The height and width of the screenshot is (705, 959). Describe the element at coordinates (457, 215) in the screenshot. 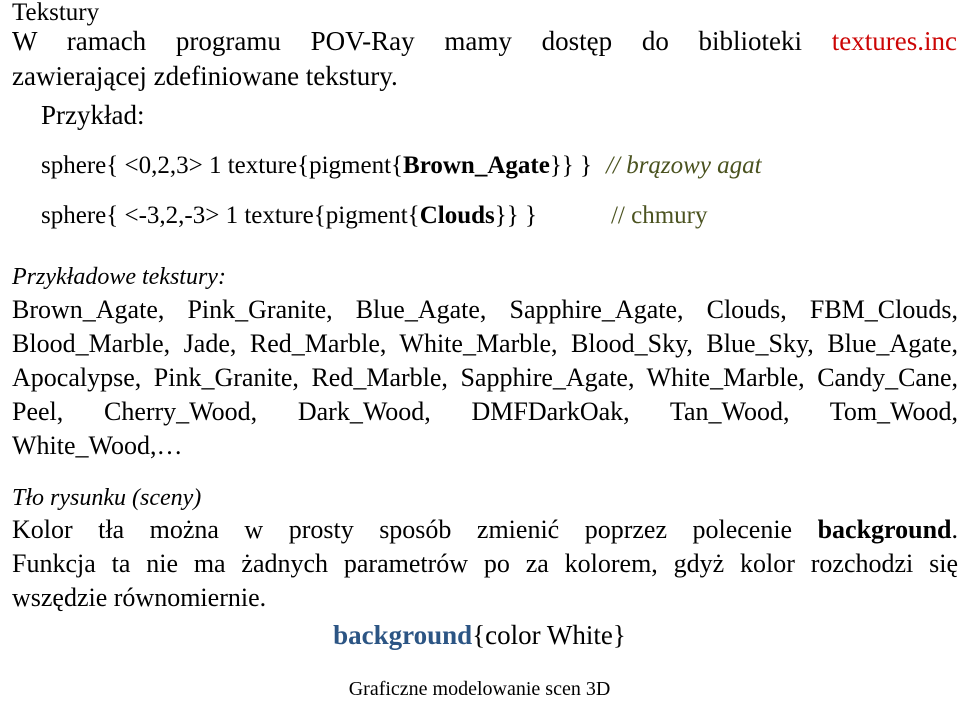

I see `code-line-2-texture-name: Clouds` at that location.